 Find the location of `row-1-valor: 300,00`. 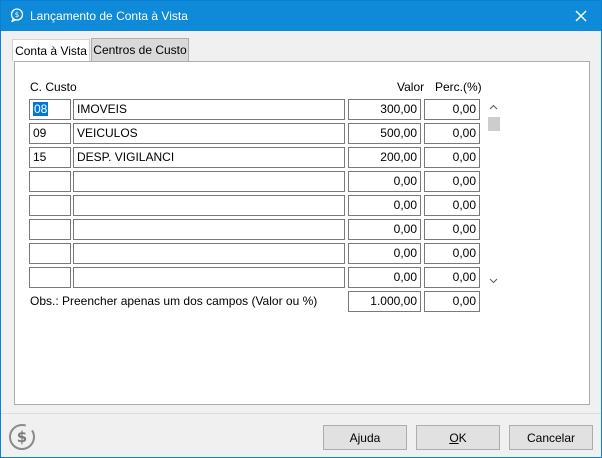

row-1-valor: 300,00 is located at coordinates (384, 109).